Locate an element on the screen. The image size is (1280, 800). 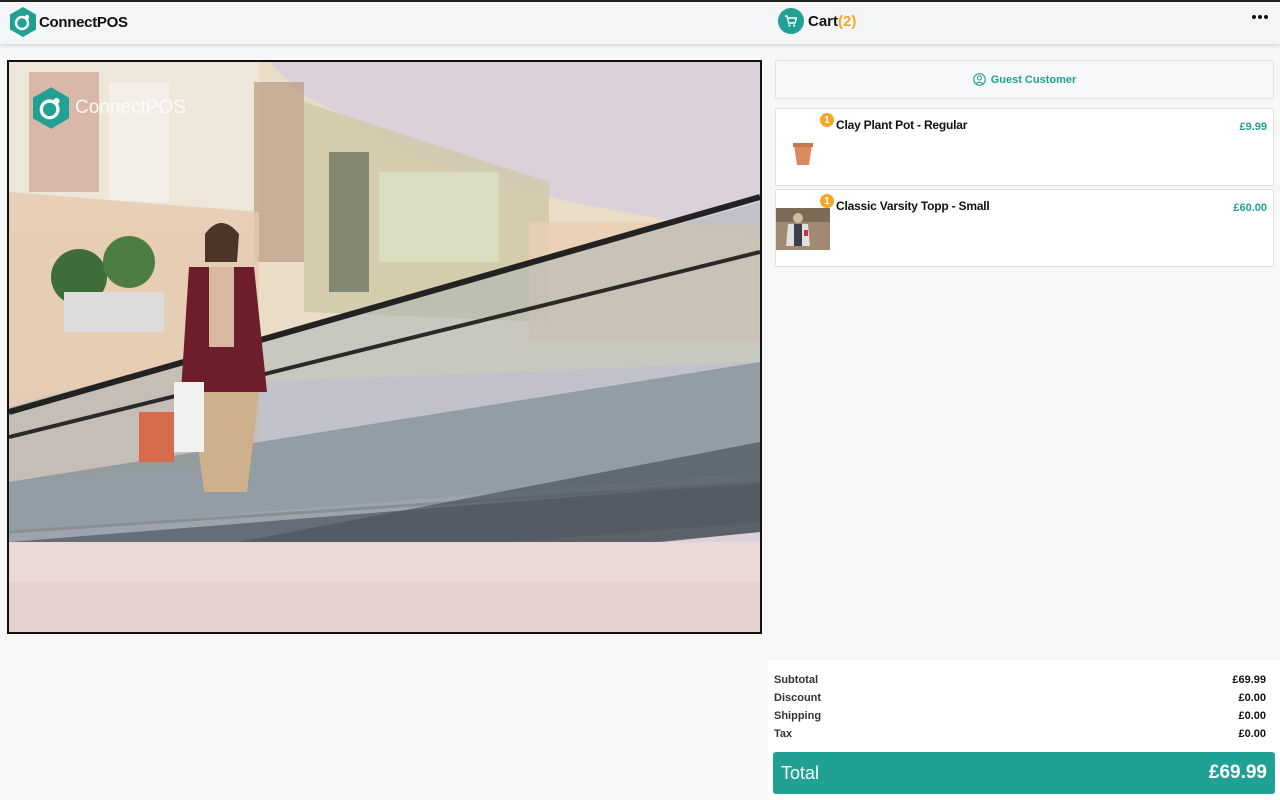
hero-watermark-logo: ConnectPOS is located at coordinates (109, 108).